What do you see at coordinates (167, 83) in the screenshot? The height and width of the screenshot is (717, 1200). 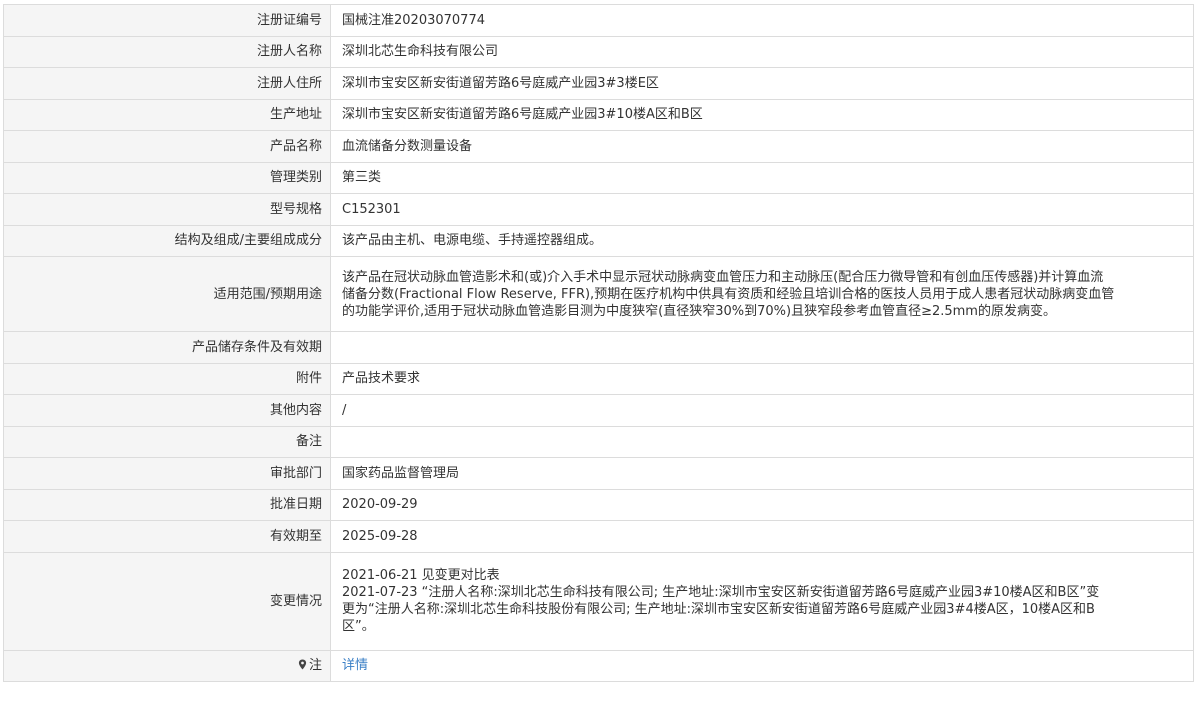 I see `row-label: 注册人住所` at bounding box center [167, 83].